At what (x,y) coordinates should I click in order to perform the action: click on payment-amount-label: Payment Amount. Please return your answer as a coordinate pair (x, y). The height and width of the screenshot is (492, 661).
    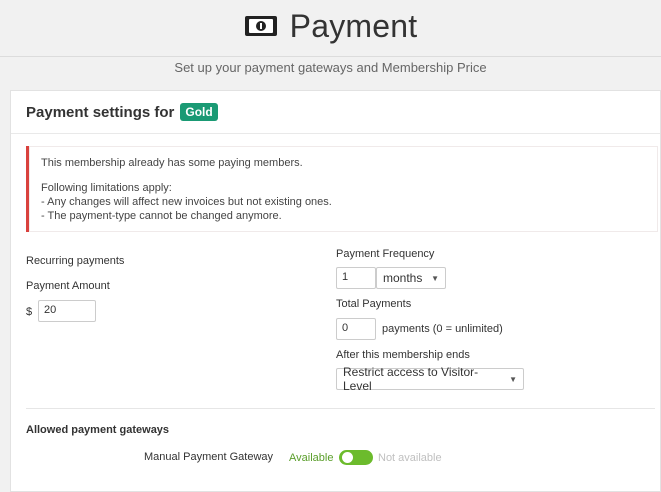
    Looking at the image, I should click on (68, 286).